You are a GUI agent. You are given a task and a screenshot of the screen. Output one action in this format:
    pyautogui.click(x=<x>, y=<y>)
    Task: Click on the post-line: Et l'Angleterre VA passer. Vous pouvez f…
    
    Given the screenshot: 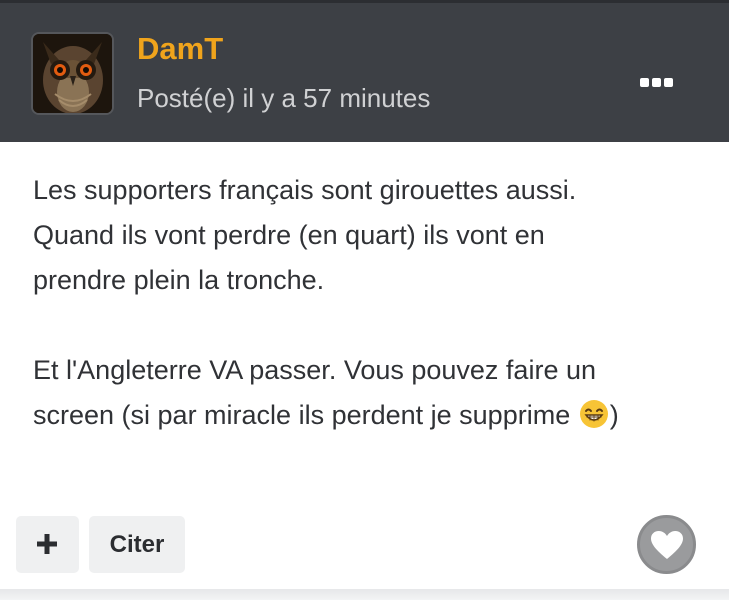 What is the action you would take?
    pyautogui.click(x=314, y=370)
    